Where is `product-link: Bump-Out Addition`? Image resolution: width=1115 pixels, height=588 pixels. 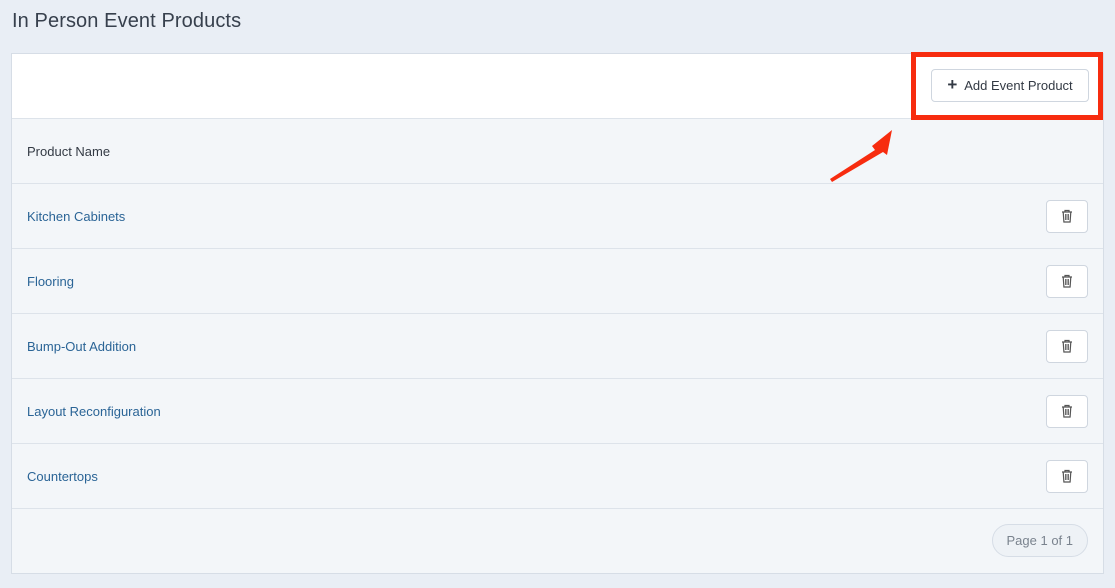
product-link: Bump-Out Addition is located at coordinates (81, 346).